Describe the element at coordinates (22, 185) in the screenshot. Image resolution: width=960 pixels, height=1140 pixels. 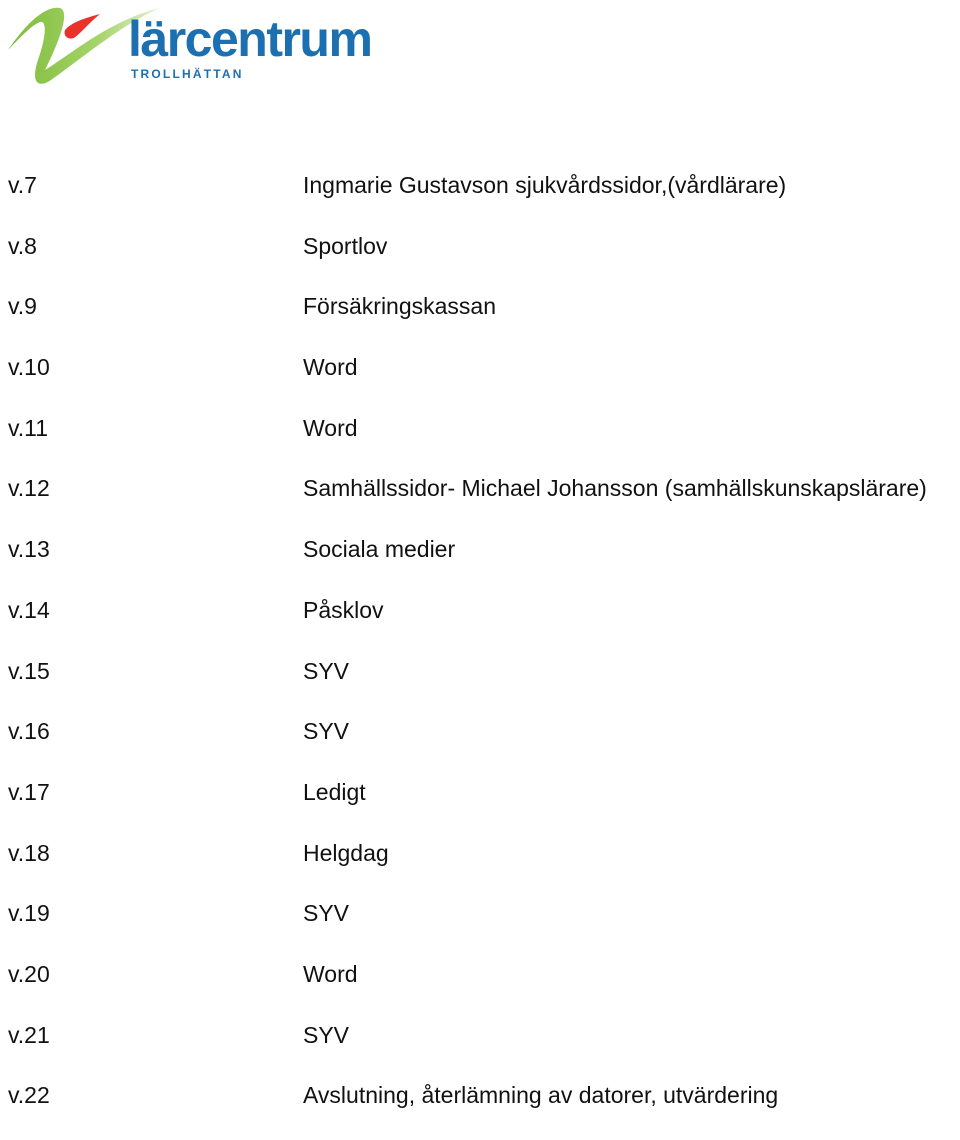
I see `week-label: v.7` at that location.